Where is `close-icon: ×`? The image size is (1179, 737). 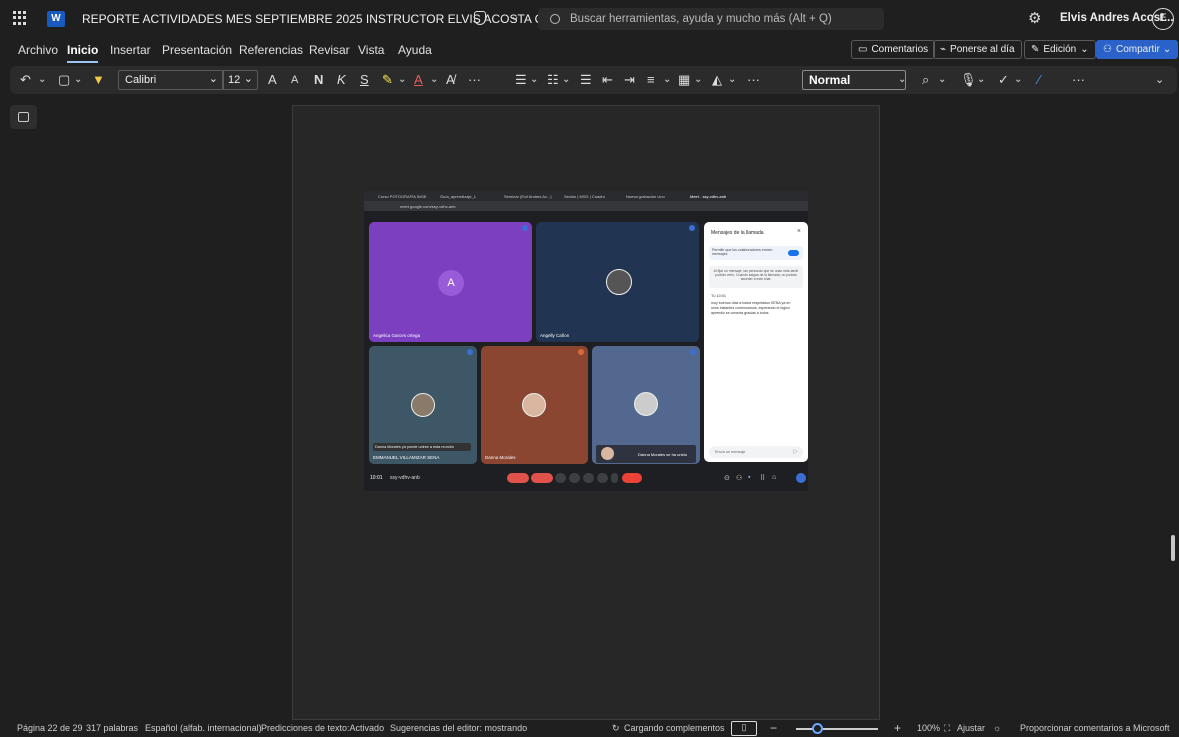 close-icon: × is located at coordinates (799, 231).